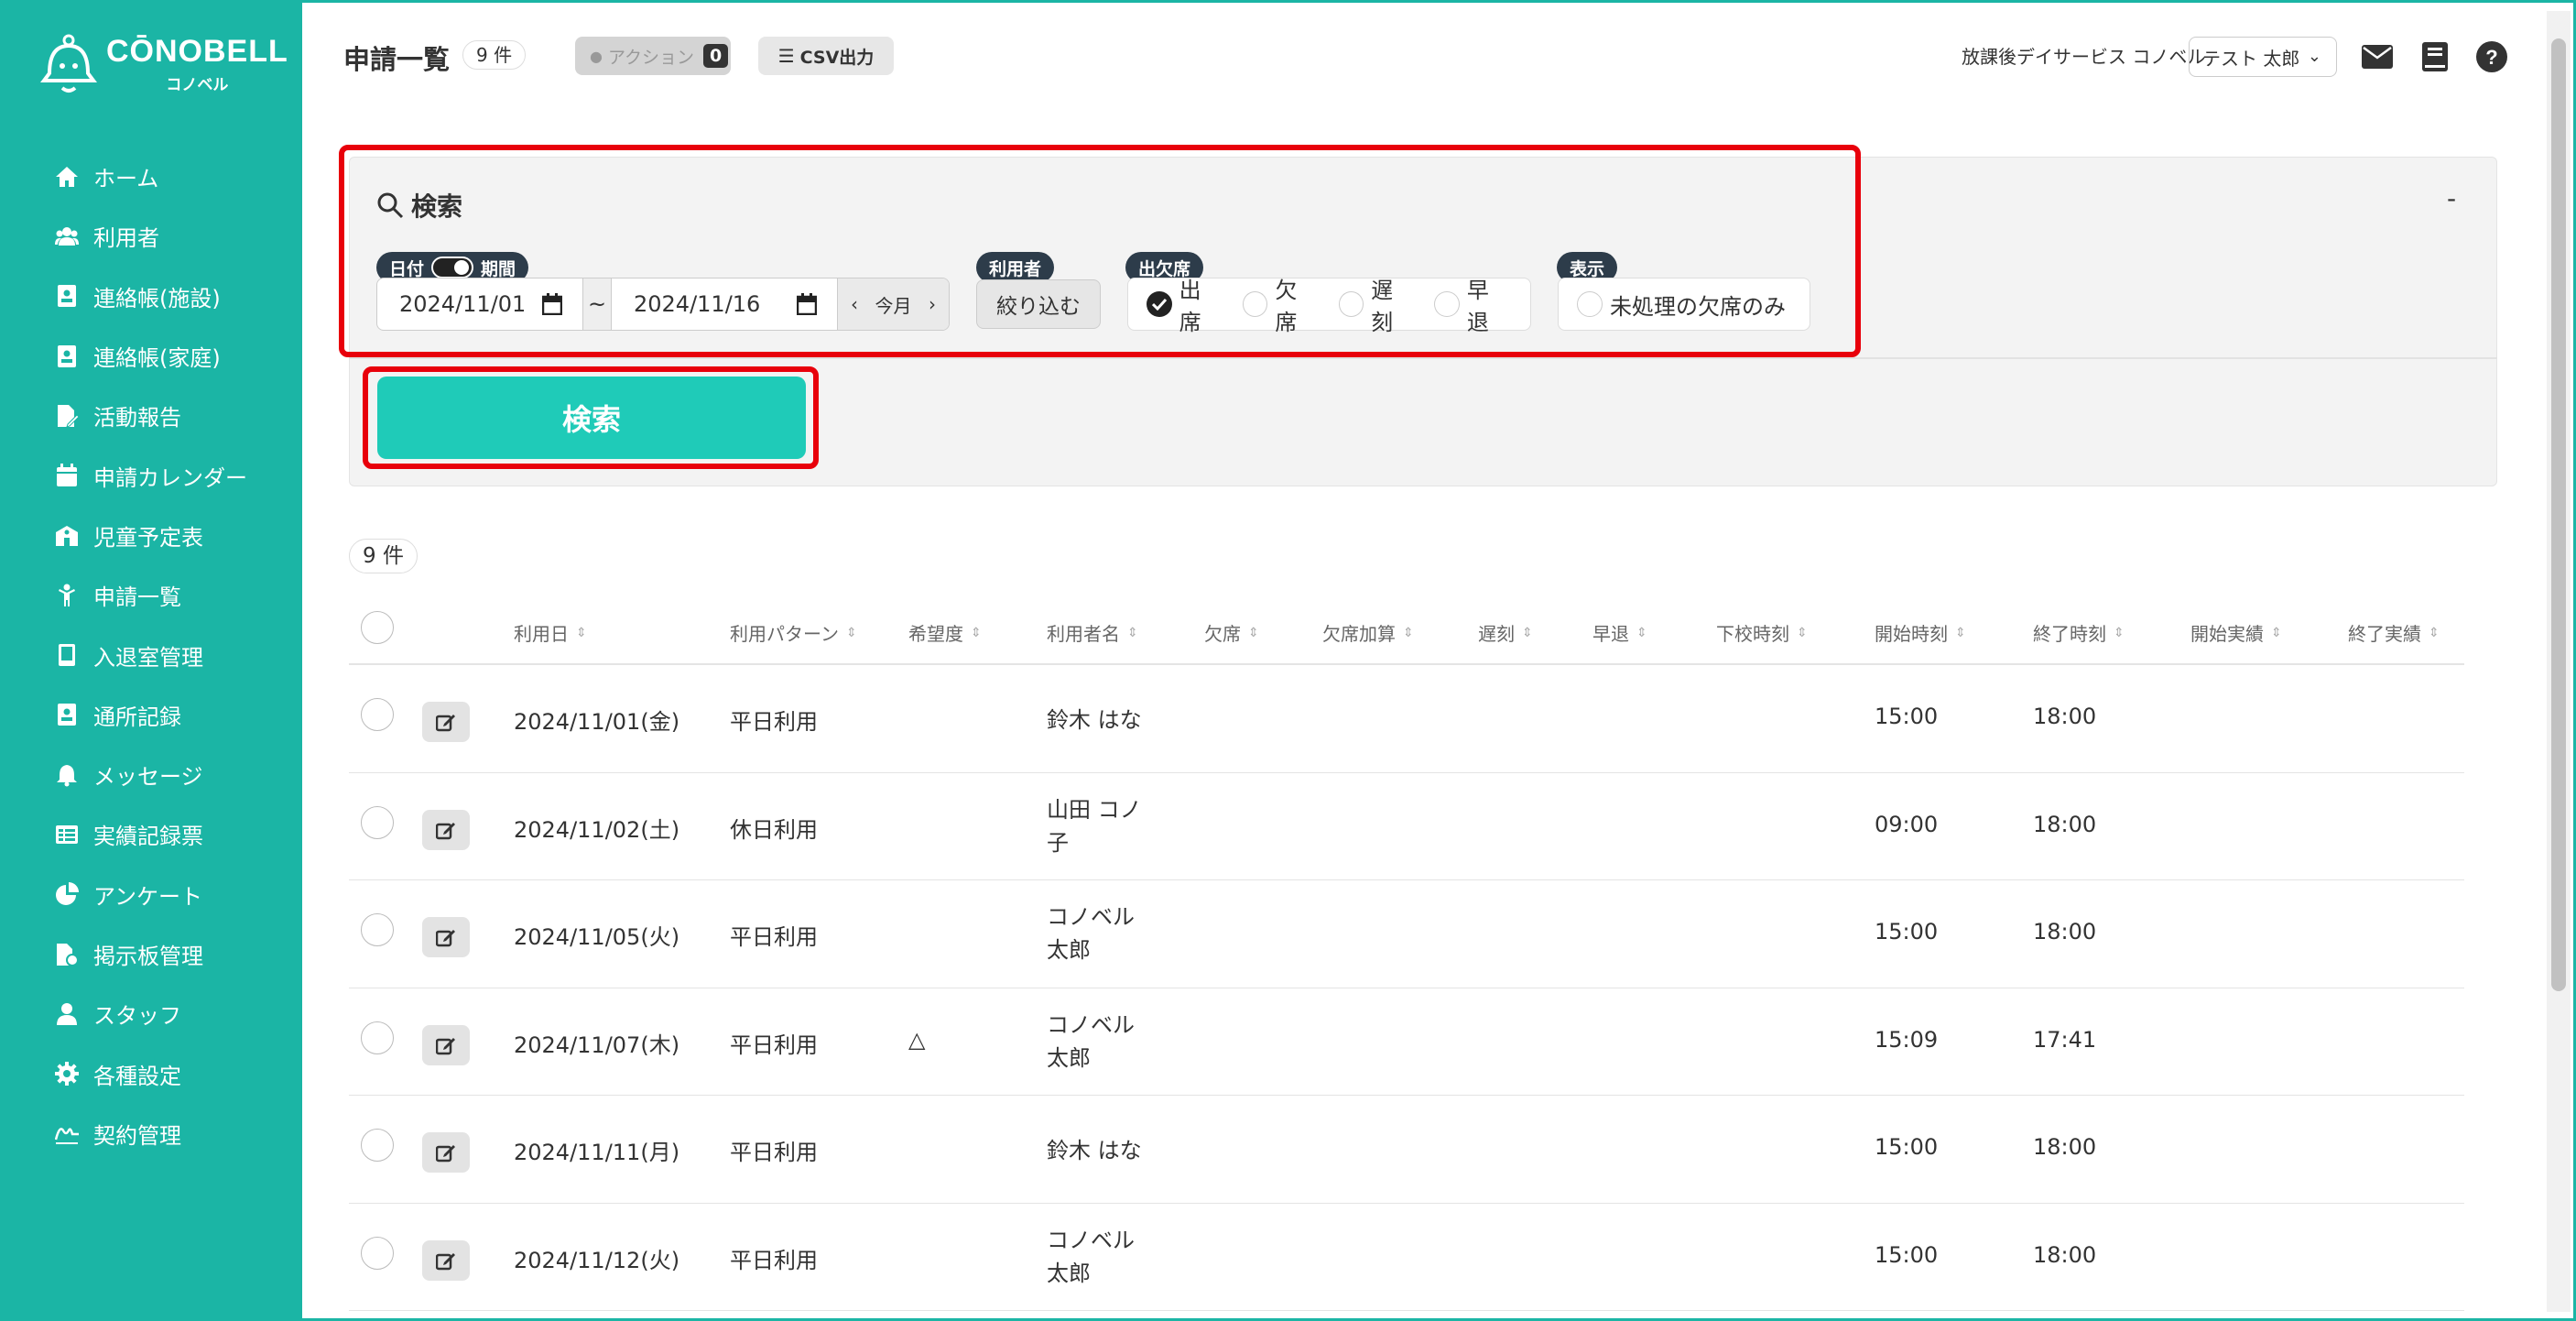 This screenshot has height=1321, width=2576. What do you see at coordinates (479, 304) in the screenshot?
I see `date-from-input: 2024/11/01` at bounding box center [479, 304].